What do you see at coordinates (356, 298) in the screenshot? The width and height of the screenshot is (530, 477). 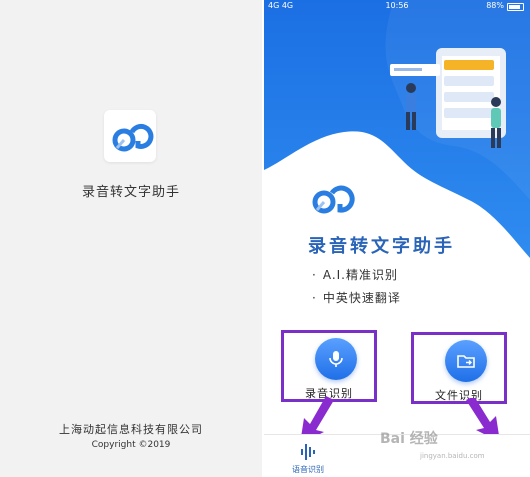 I see `feature-item: · 中英快速翻译` at bounding box center [356, 298].